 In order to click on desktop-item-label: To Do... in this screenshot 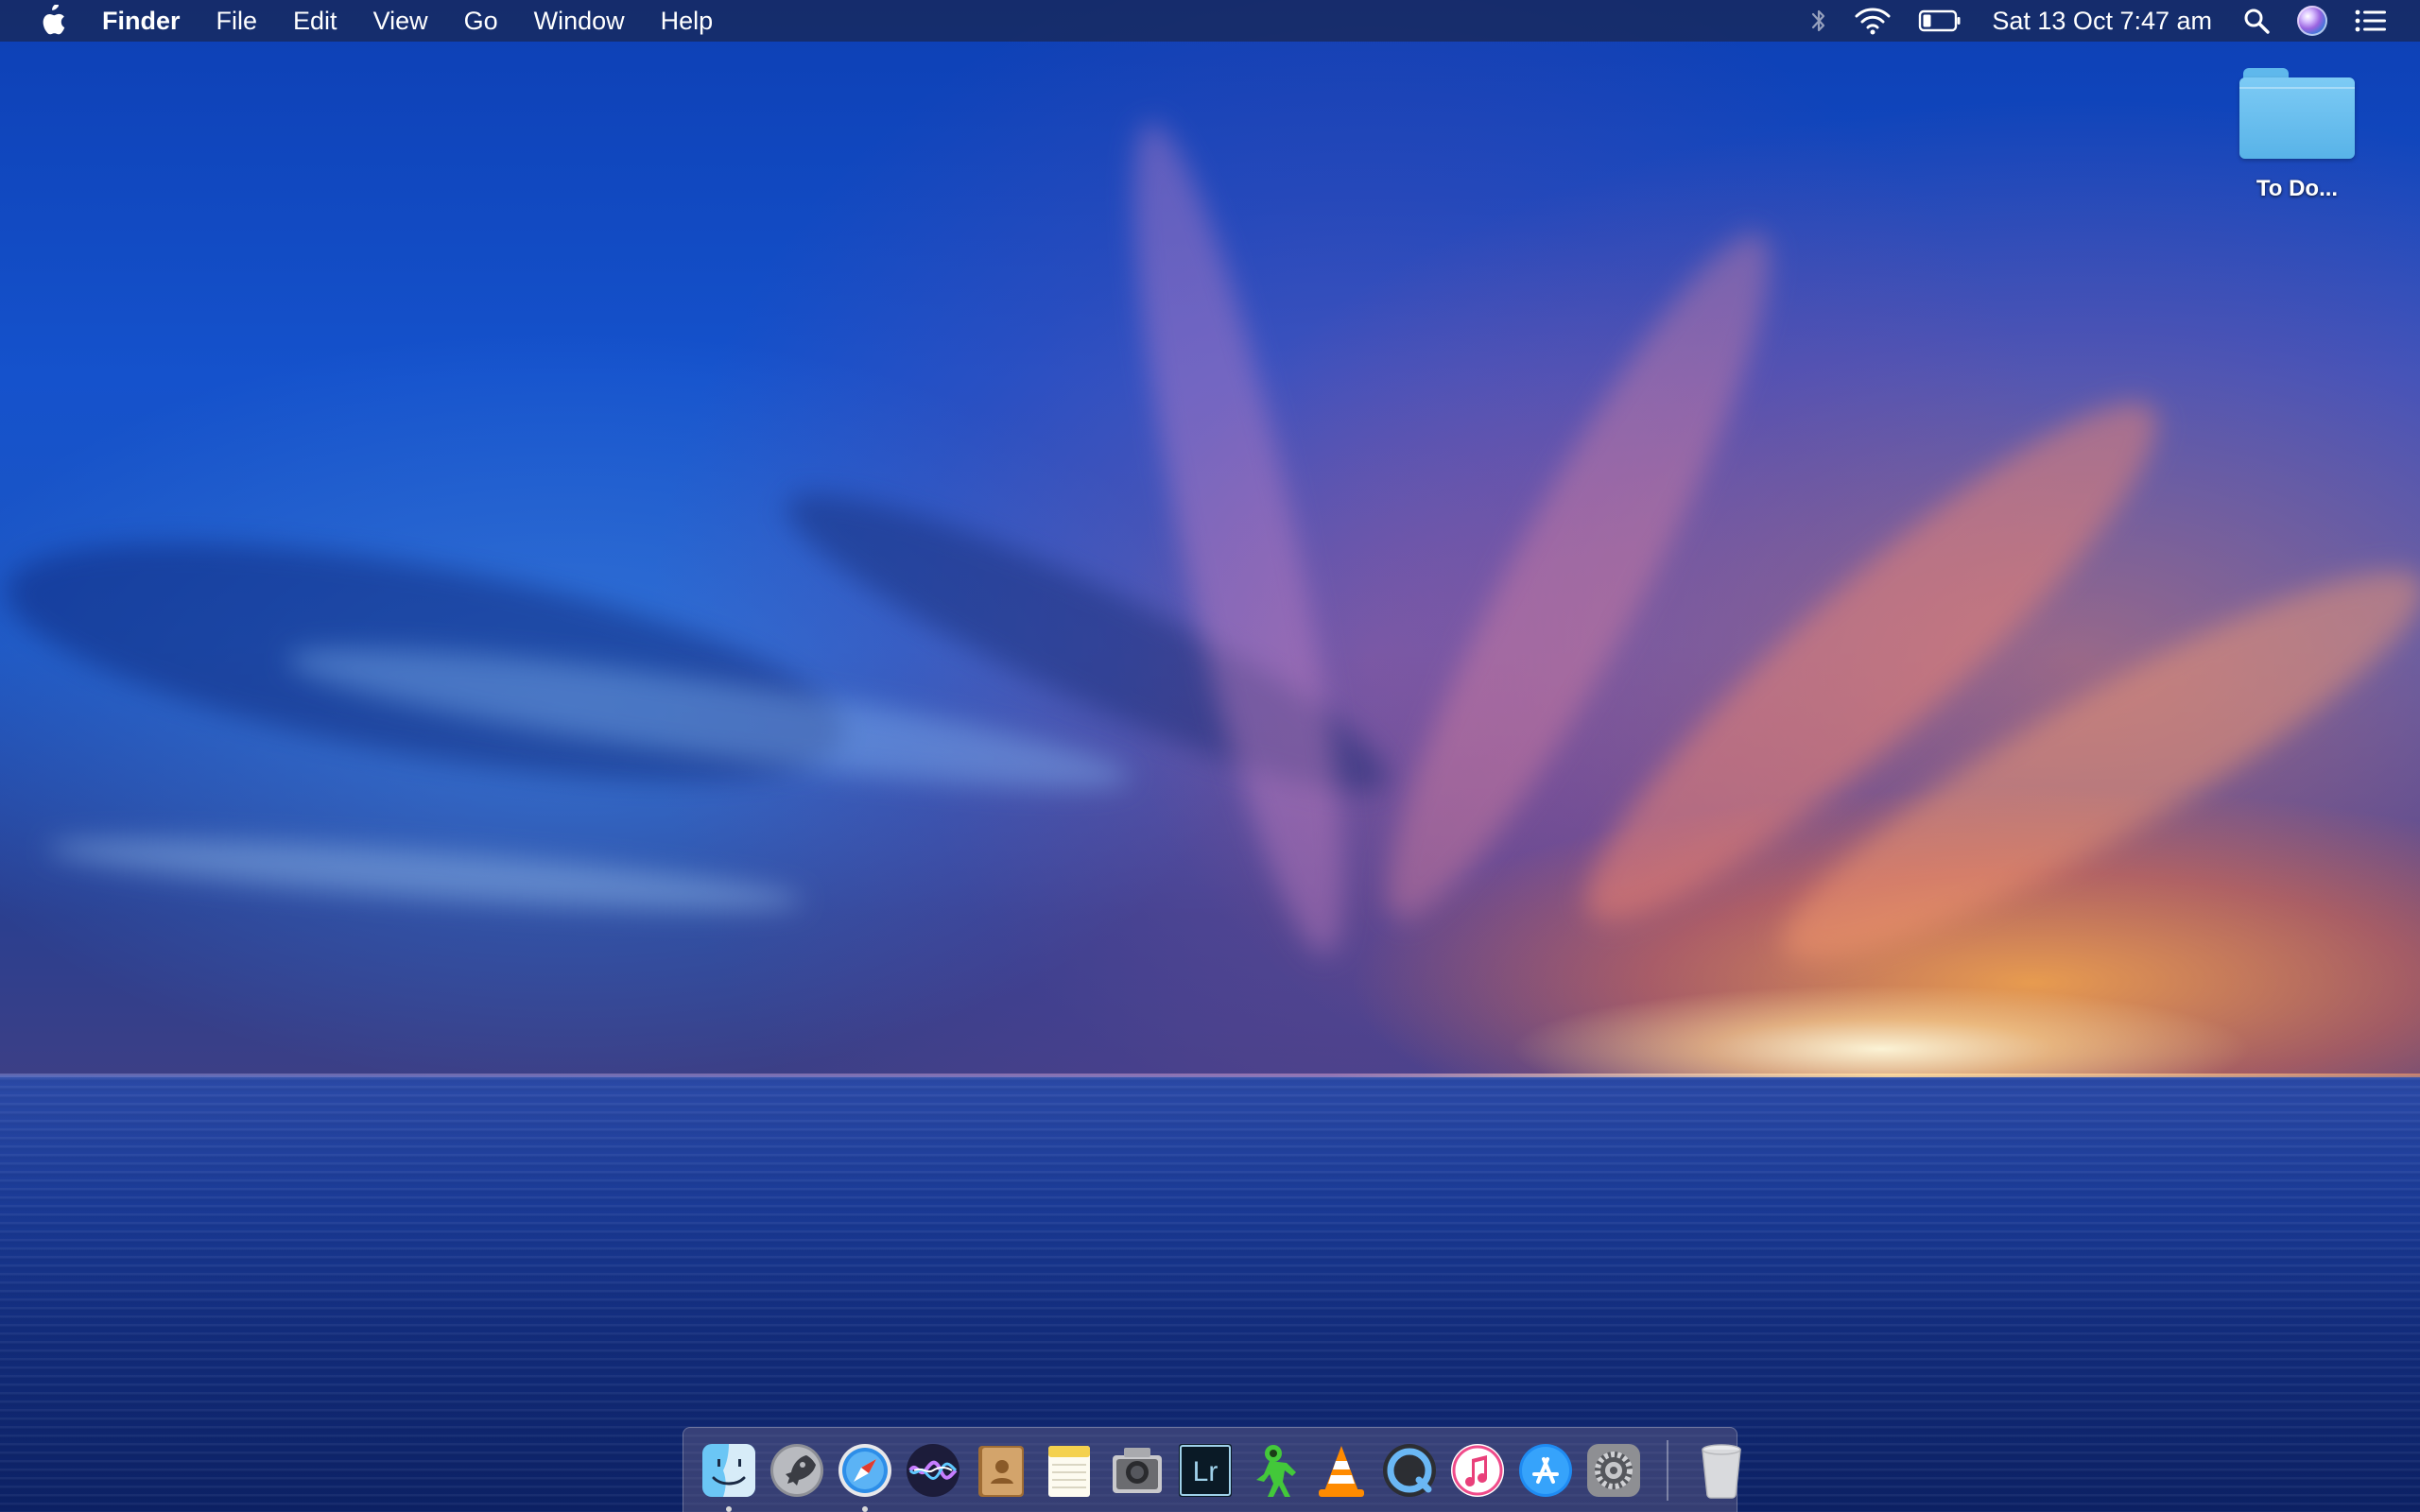, I will do `click(2297, 188)`.